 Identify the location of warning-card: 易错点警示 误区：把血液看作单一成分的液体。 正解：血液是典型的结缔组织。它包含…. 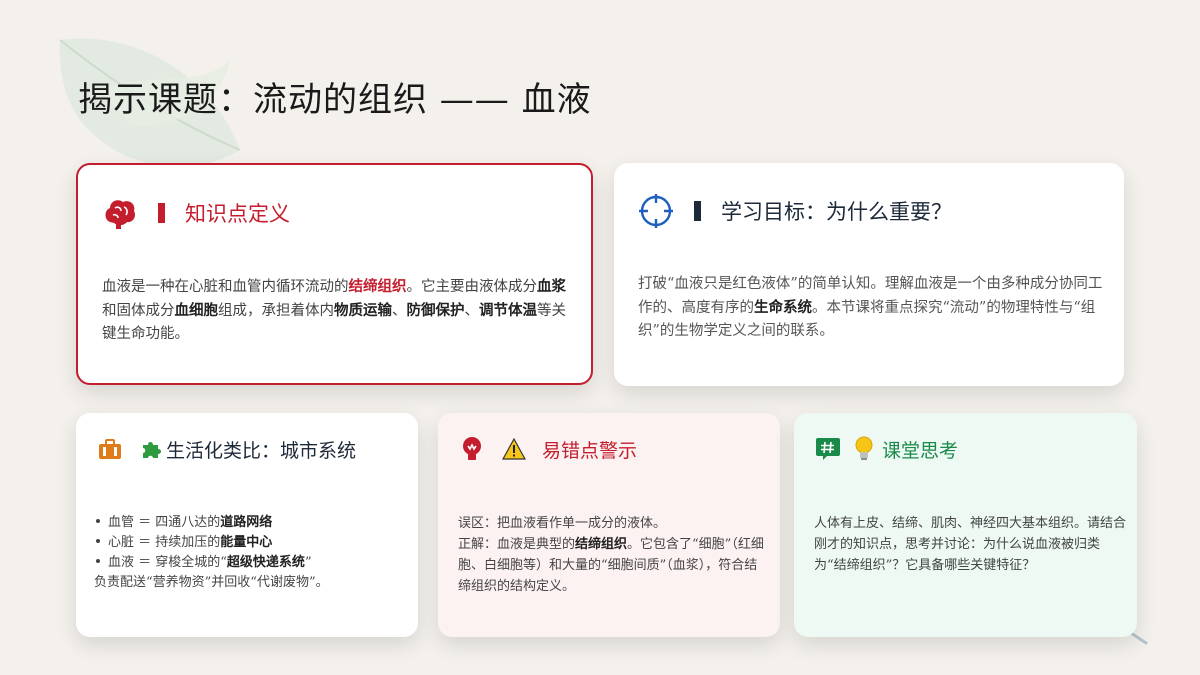
(609, 525).